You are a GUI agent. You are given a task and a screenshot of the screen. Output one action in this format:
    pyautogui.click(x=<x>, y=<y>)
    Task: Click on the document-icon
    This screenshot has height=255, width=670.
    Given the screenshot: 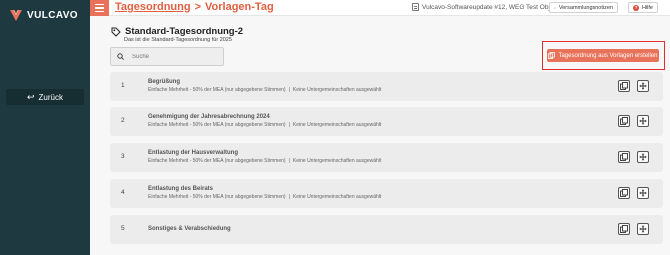 What is the action you would take?
    pyautogui.click(x=415, y=7)
    